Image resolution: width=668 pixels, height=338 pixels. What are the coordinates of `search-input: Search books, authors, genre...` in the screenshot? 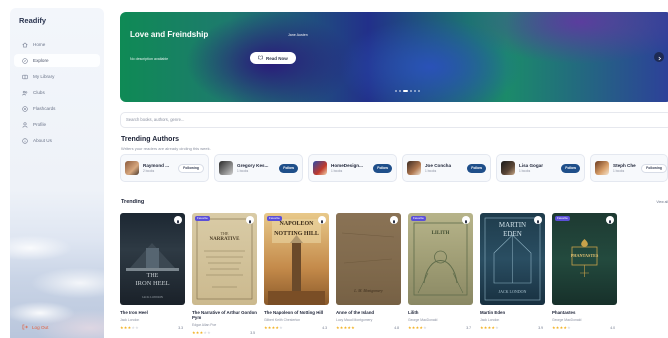 It's located at (394, 120).